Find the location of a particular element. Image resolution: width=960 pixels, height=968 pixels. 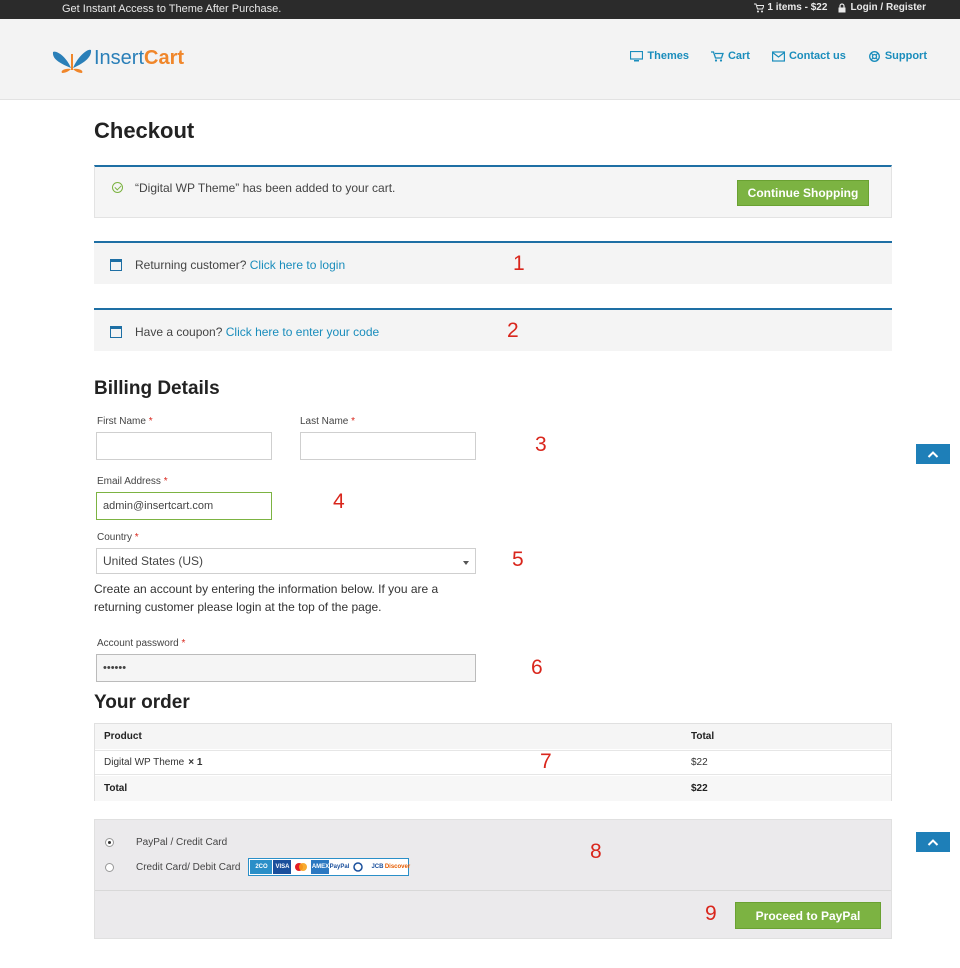

lock-icon is located at coordinates (842, 7).